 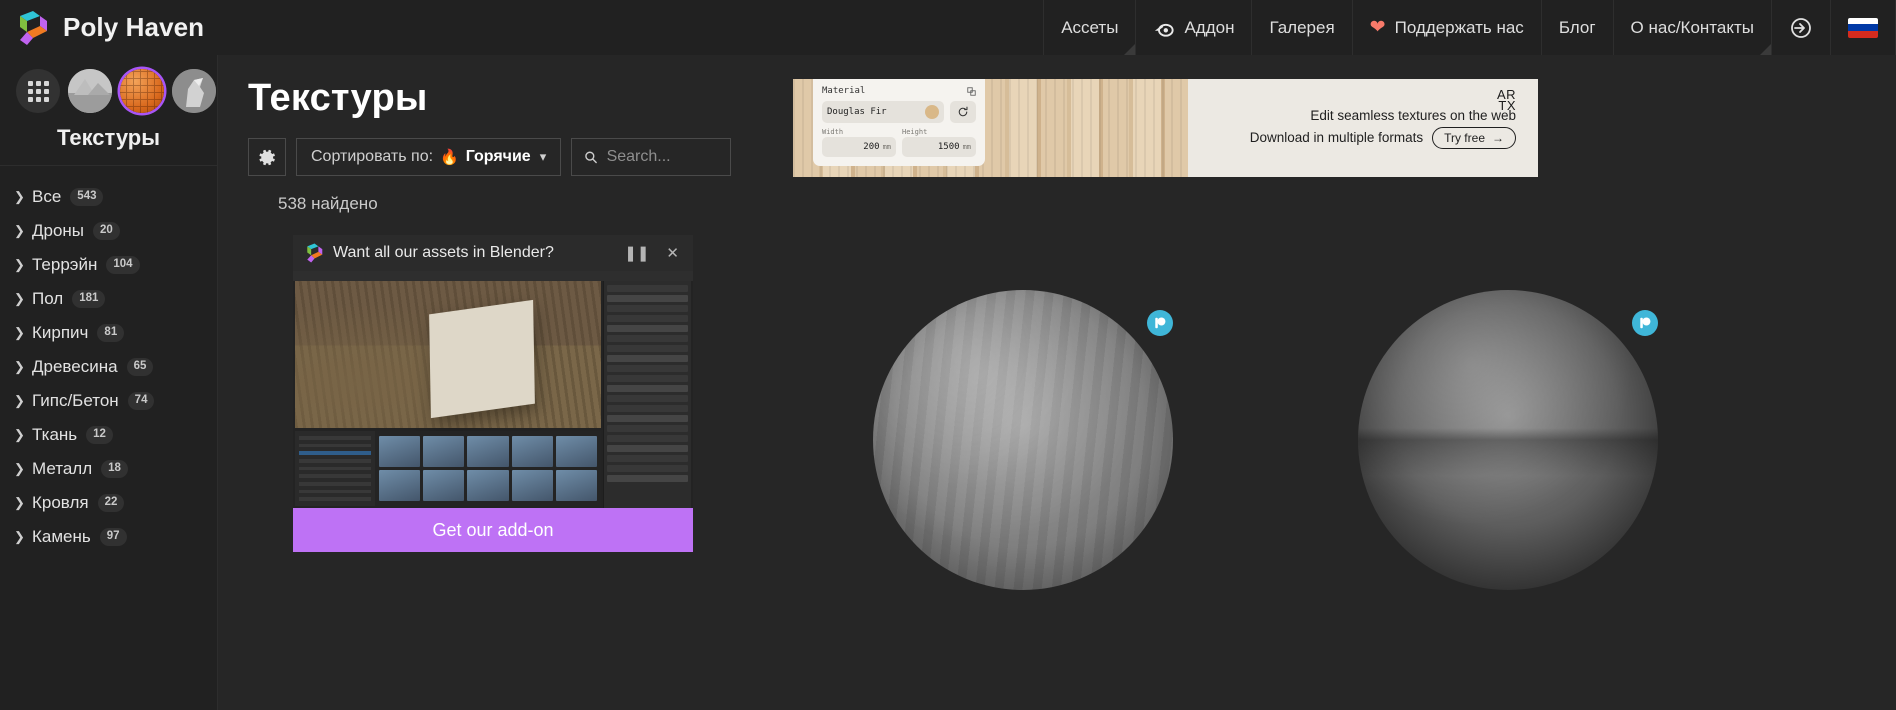 I want to click on sign-in-button, so click(x=1800, y=27).